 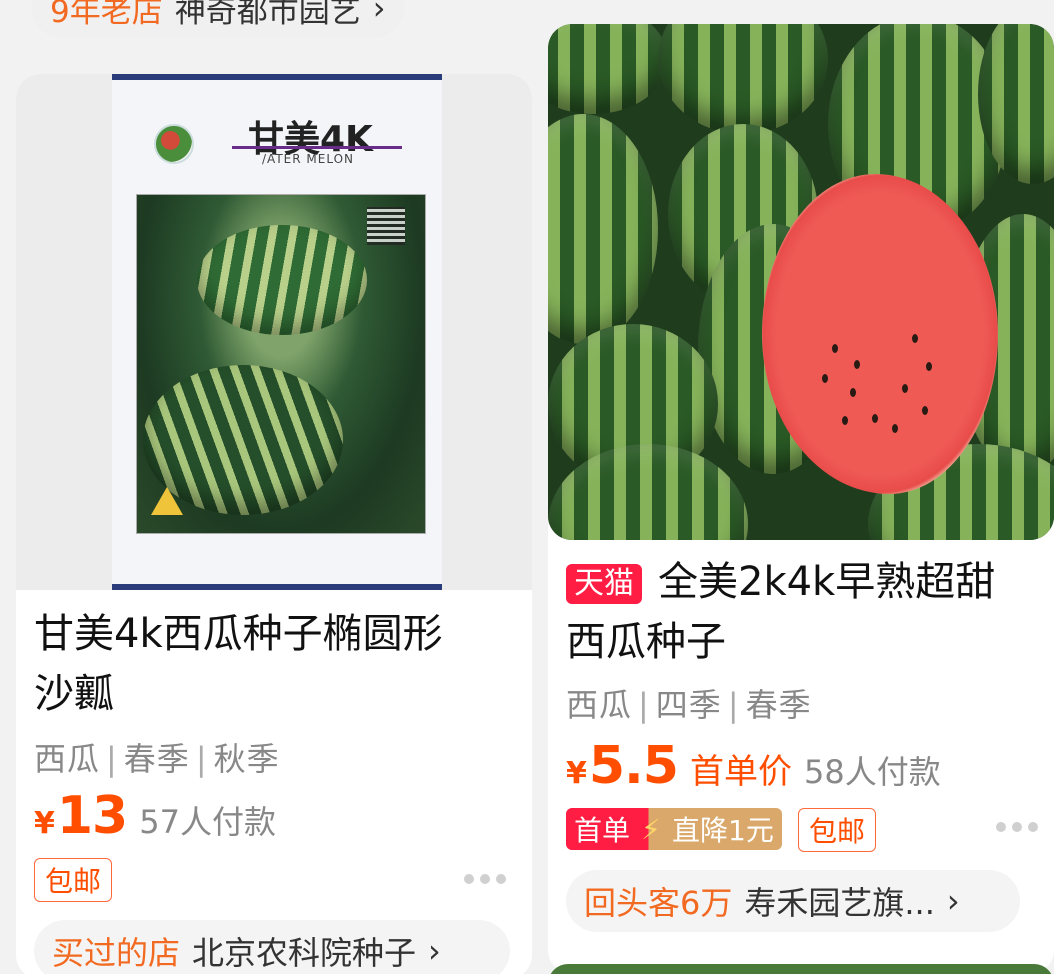 I want to click on store-label: 买过的店, so click(x=116, y=953).